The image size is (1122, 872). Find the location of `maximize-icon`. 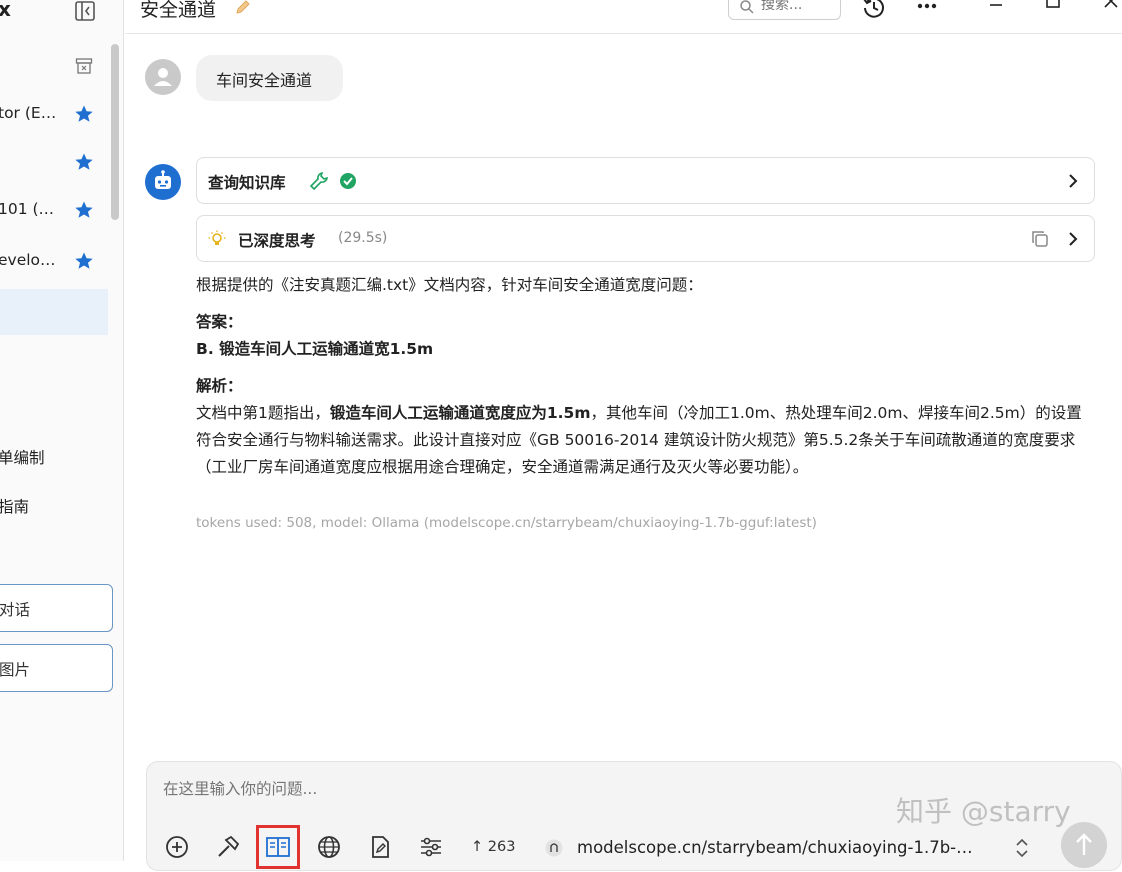

maximize-icon is located at coordinates (1053, 10).